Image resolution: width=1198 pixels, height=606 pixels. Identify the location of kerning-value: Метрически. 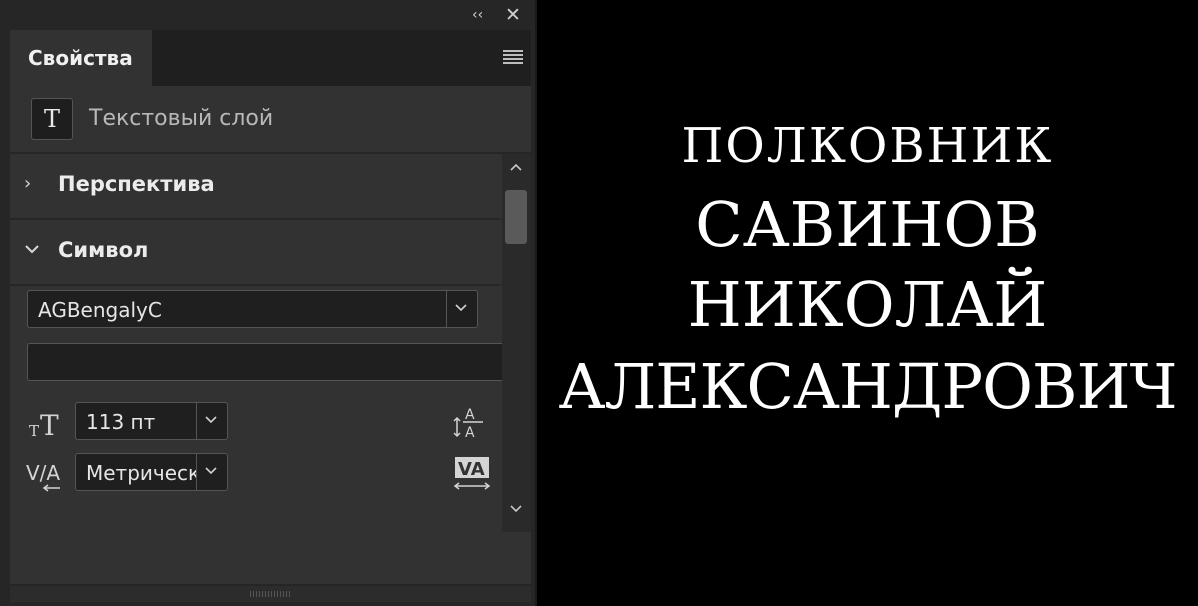
(141, 473).